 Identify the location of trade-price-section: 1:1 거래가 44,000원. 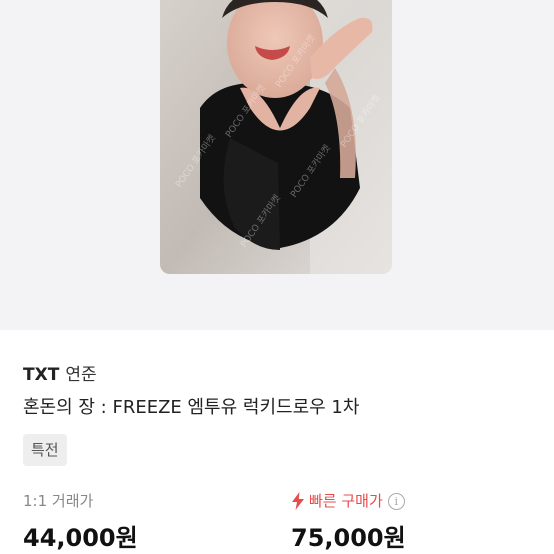
(80, 521).